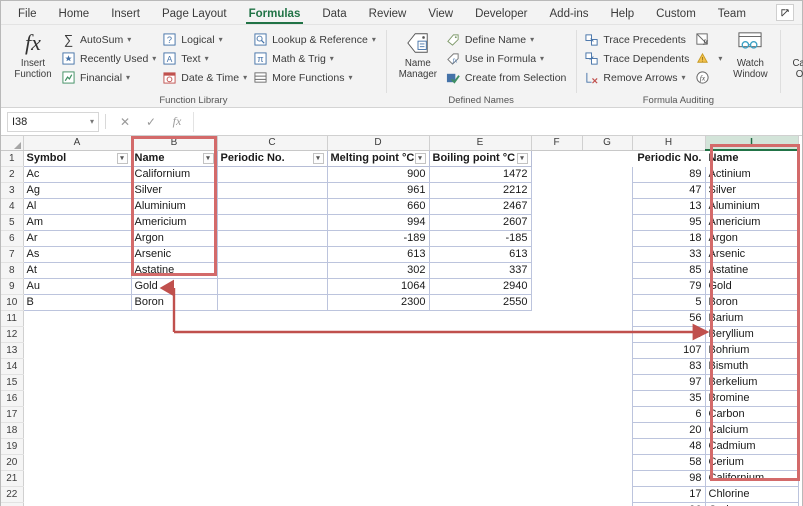  I want to click on cell-name: Aluminium, so click(174, 206).